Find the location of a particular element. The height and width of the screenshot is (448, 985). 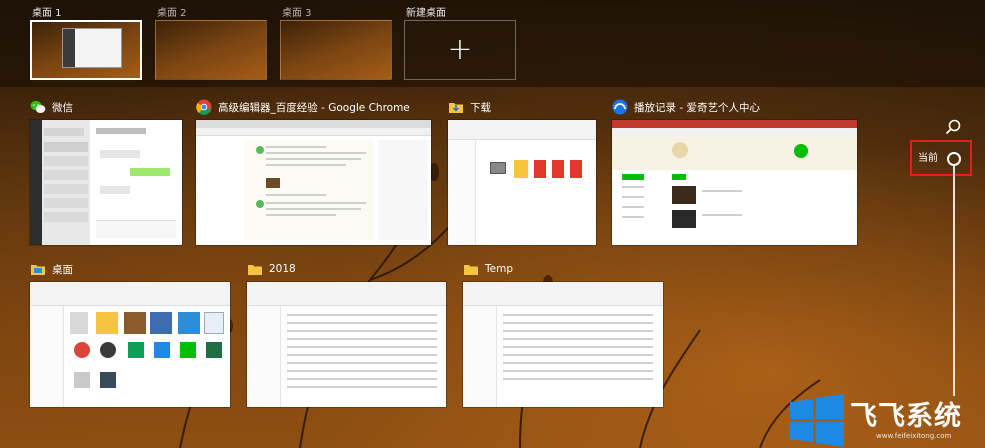

search-icon is located at coordinates (953, 127).